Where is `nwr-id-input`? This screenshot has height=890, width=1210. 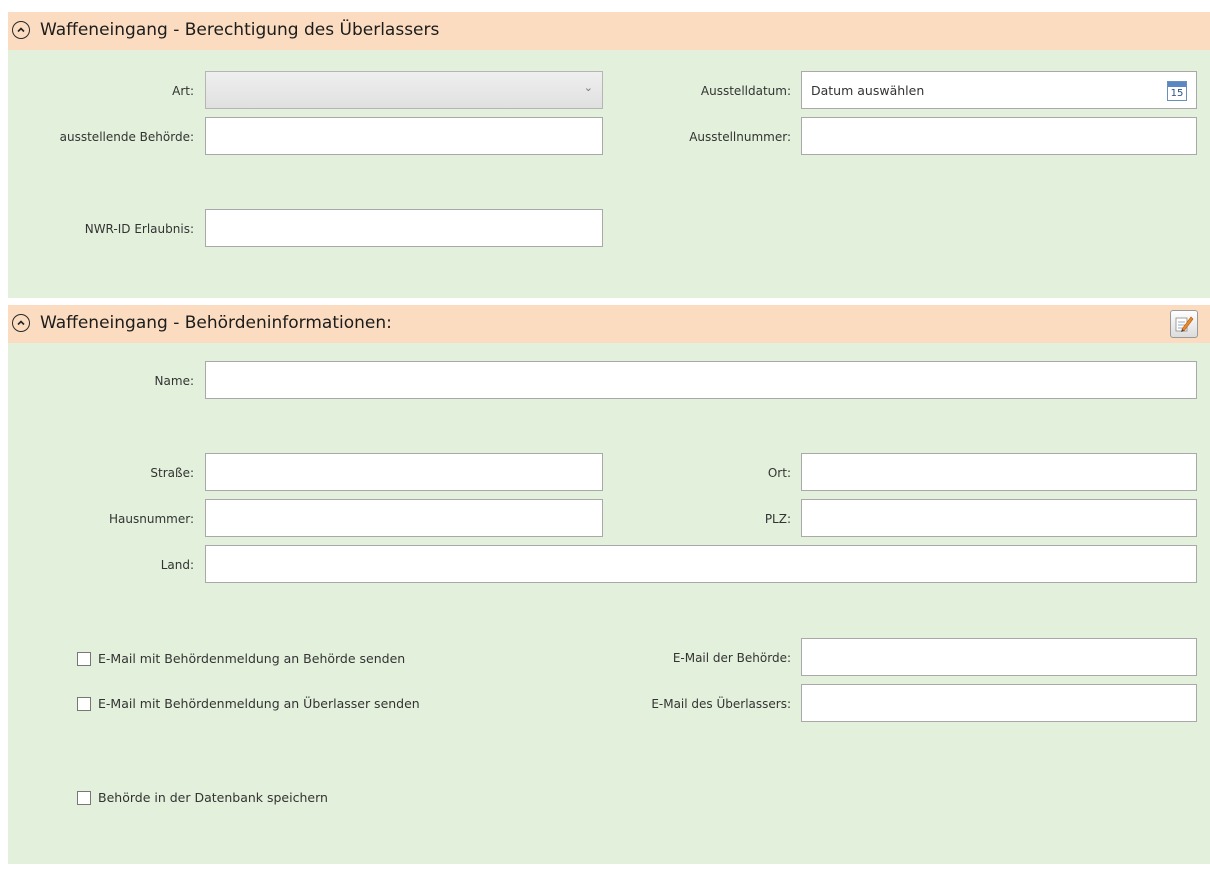
nwr-id-input is located at coordinates (404, 228).